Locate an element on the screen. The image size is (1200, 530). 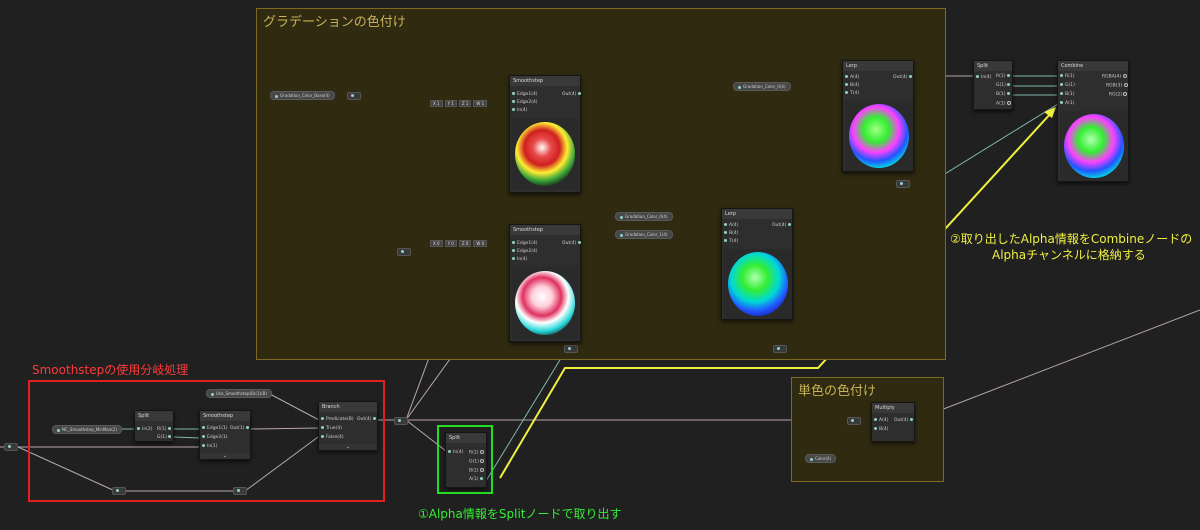
connection-wire is located at coordinates (1057, 365).